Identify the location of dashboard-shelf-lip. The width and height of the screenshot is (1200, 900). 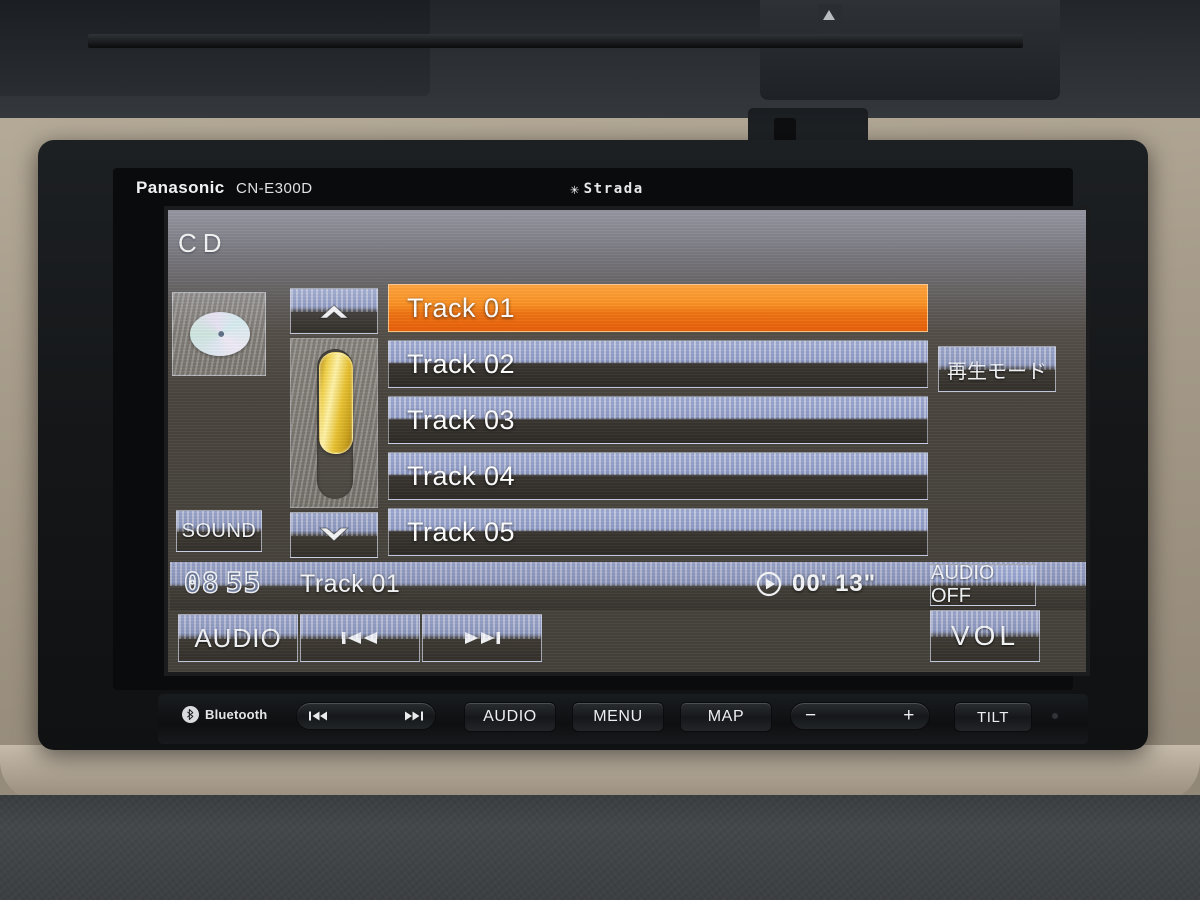
(600, 773).